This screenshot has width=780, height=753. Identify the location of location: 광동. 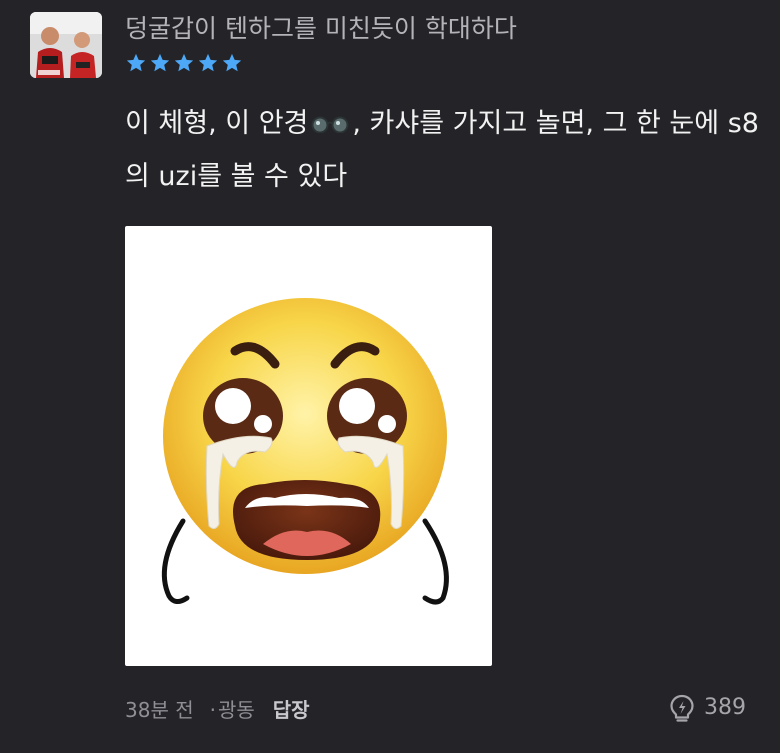
(236, 710).